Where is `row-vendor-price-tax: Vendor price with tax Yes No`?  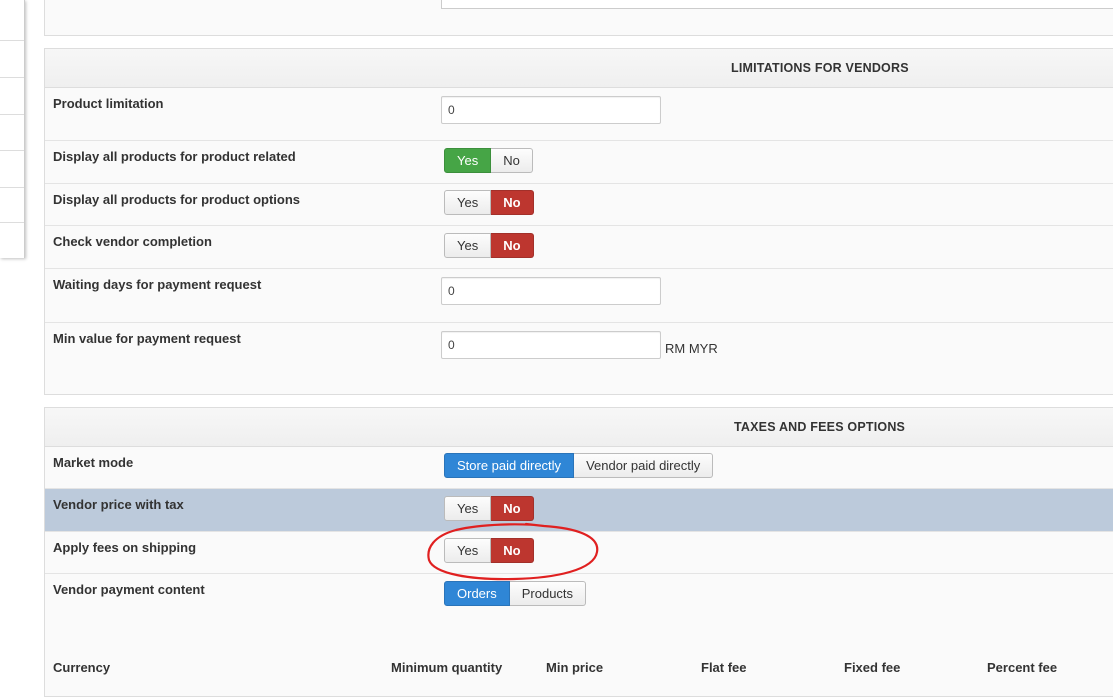
row-vendor-price-tax: Vendor price with tax Yes No is located at coordinates (579, 510).